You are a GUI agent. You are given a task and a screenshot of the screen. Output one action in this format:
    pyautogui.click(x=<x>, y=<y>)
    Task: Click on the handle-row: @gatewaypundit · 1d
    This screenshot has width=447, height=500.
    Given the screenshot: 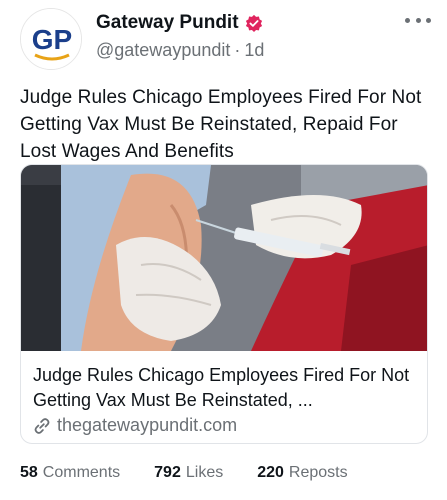 What is the action you would take?
    pyautogui.click(x=180, y=50)
    